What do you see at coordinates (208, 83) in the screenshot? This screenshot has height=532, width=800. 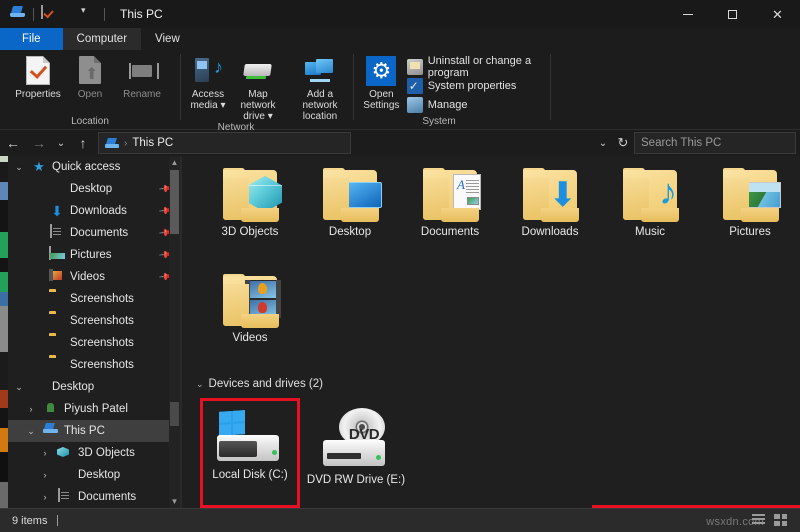 I see `access-media-button: ♪ Access media ▾` at bounding box center [208, 83].